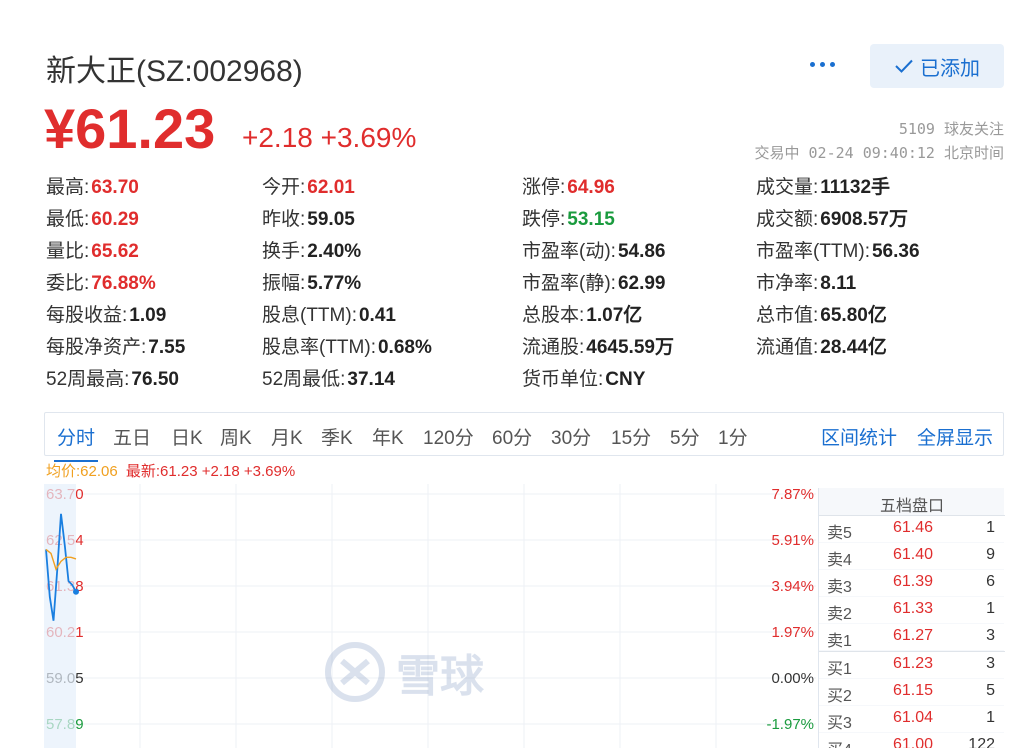 The image size is (1022, 748). What do you see at coordinates (236, 436) in the screenshot?
I see `tab-weekly-k: 周K` at bounding box center [236, 436].